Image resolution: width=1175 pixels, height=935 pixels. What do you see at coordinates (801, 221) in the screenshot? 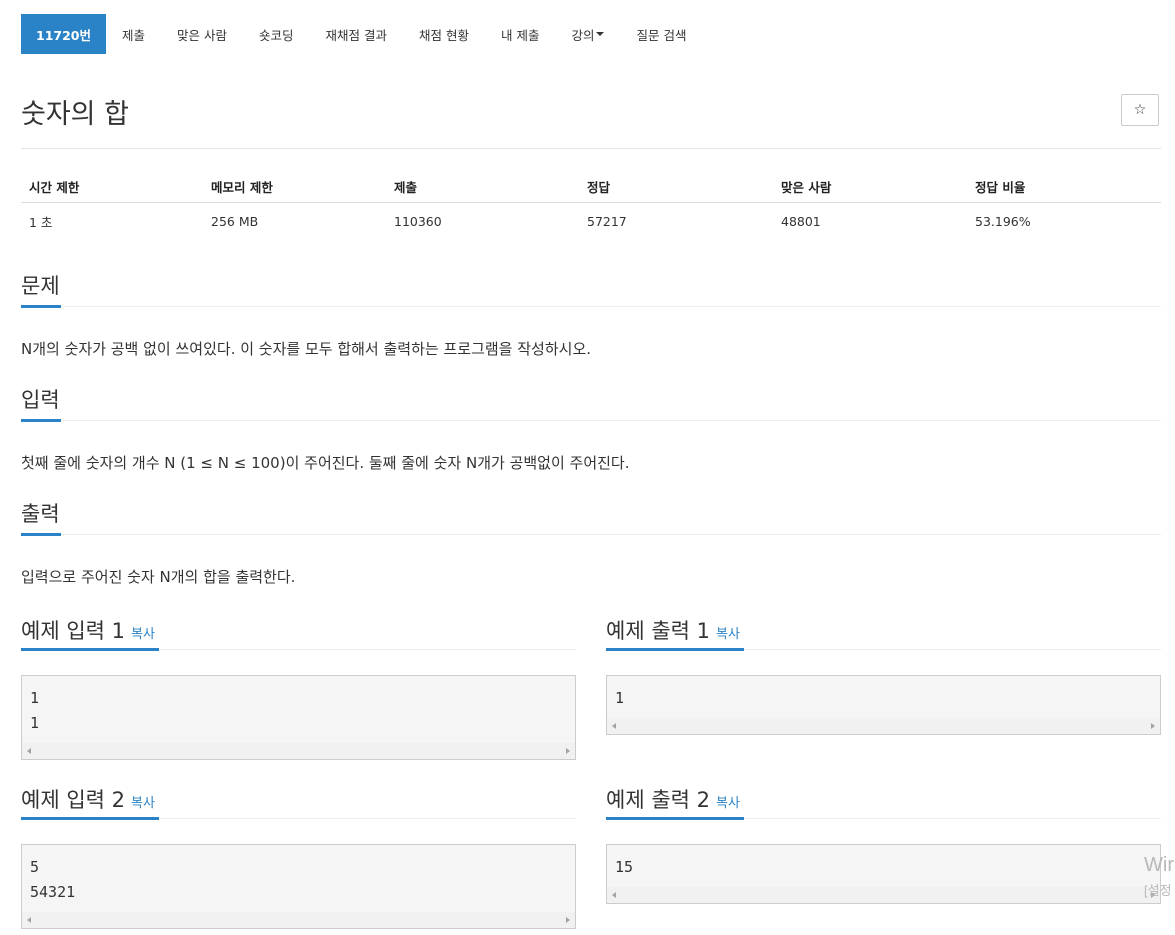
I see `value-accepted-users: 48801` at bounding box center [801, 221].